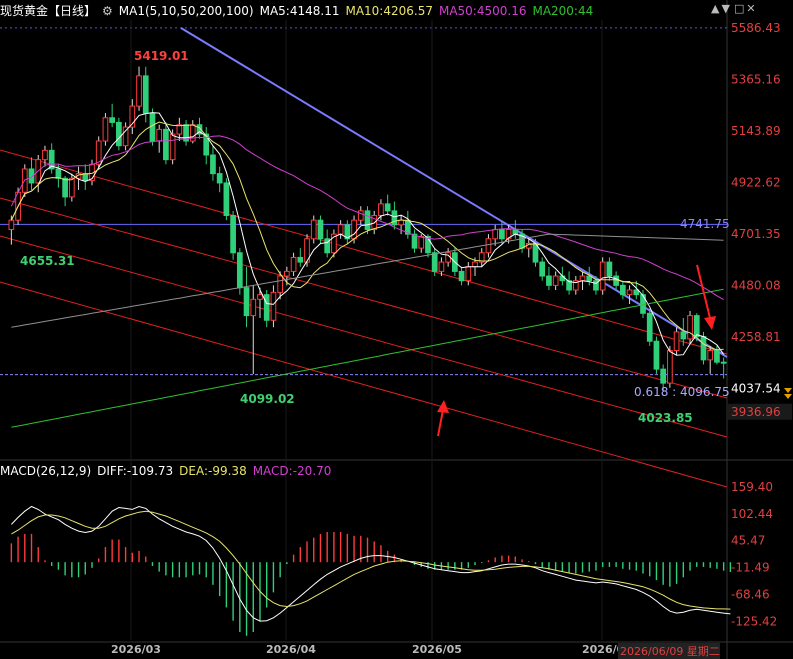 The image size is (793, 659). I want to click on macd-axis-label: 45.47, so click(748, 541).